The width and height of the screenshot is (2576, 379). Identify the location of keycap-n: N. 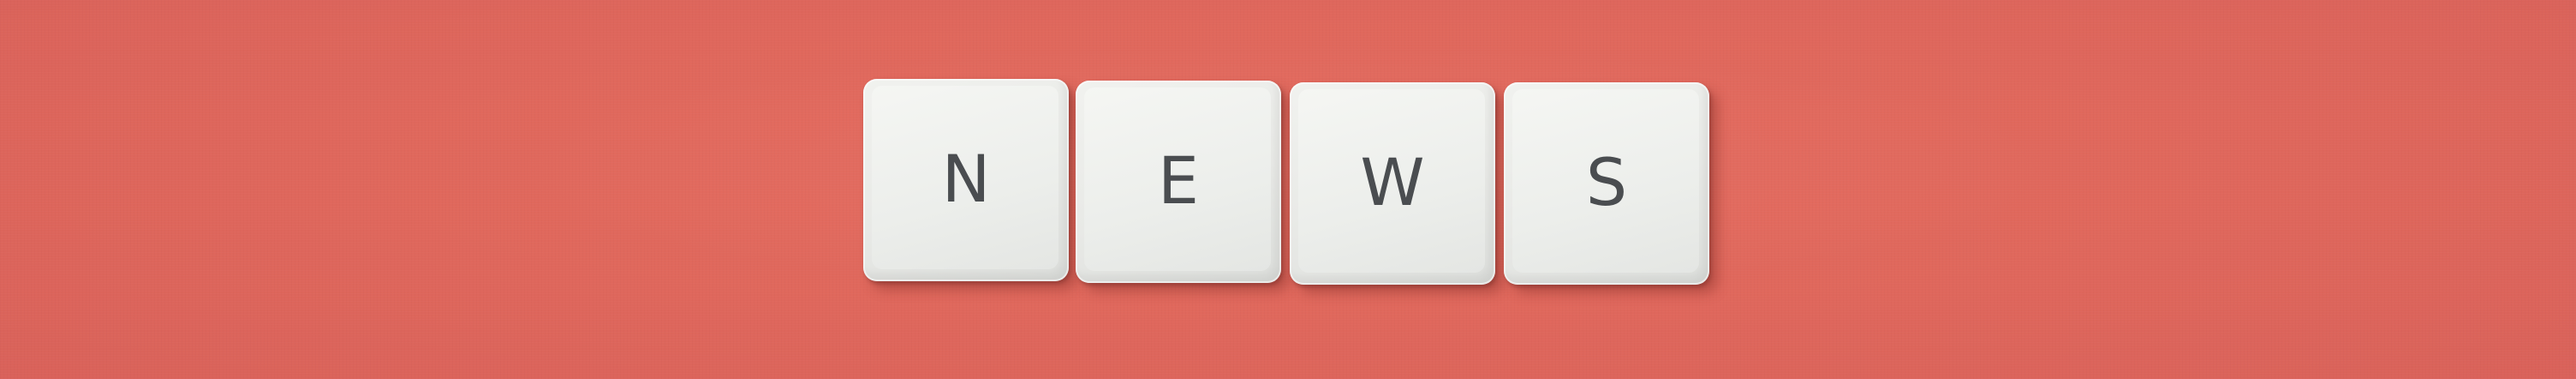
(966, 180).